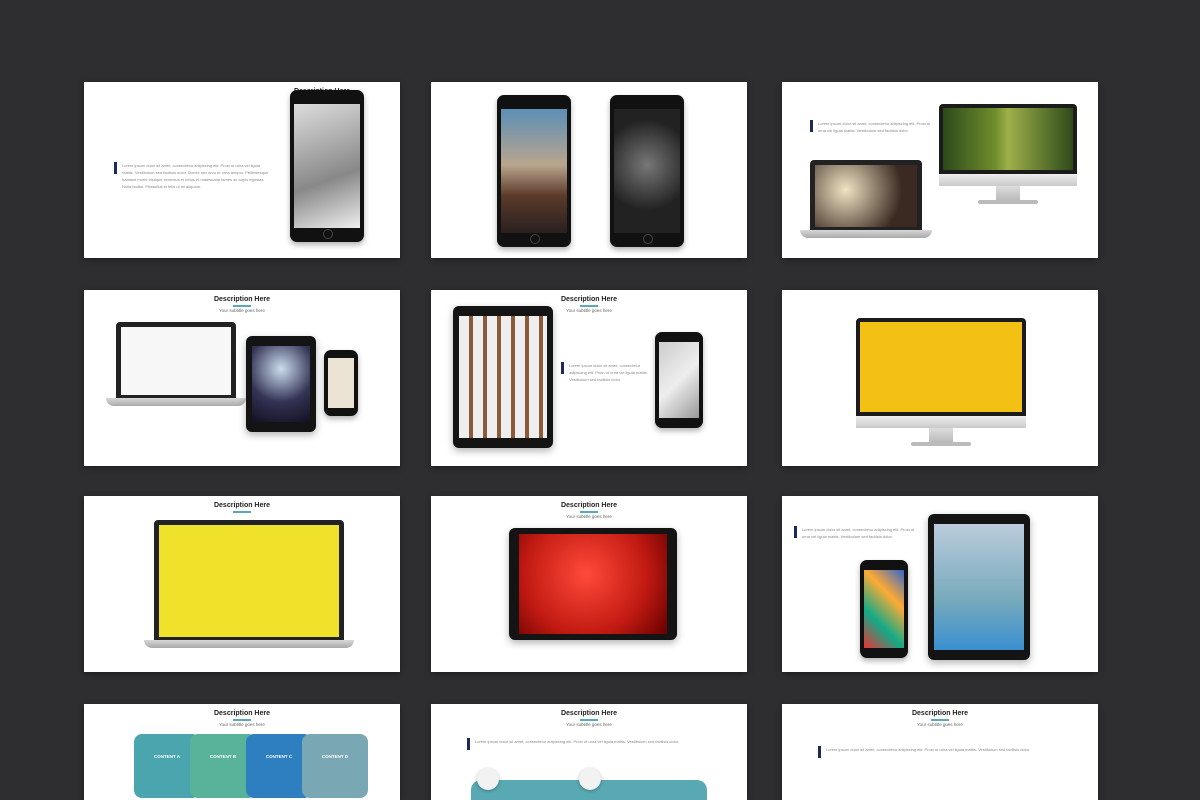 Image resolution: width=1200 pixels, height=800 pixels. What do you see at coordinates (242, 508) in the screenshot?
I see `slide-header: Description Here` at bounding box center [242, 508].